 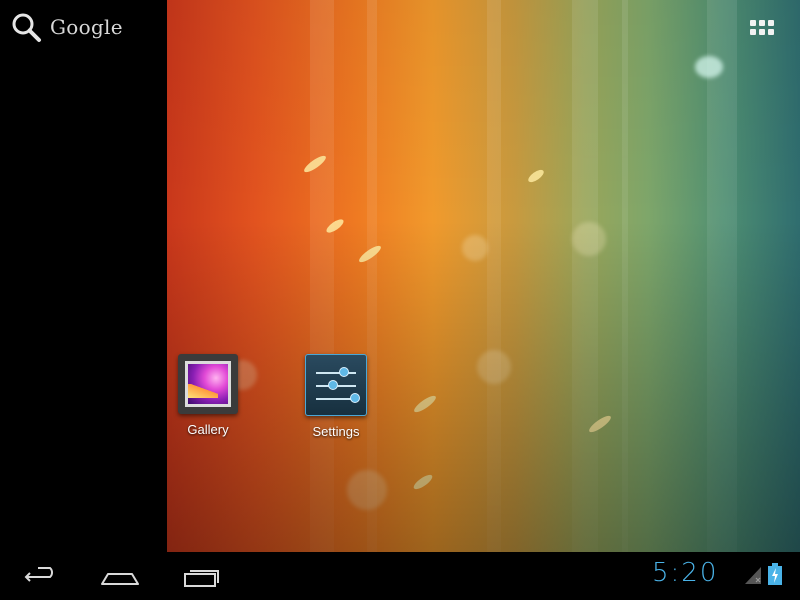 What do you see at coordinates (336, 385) in the screenshot?
I see `settings-icon` at bounding box center [336, 385].